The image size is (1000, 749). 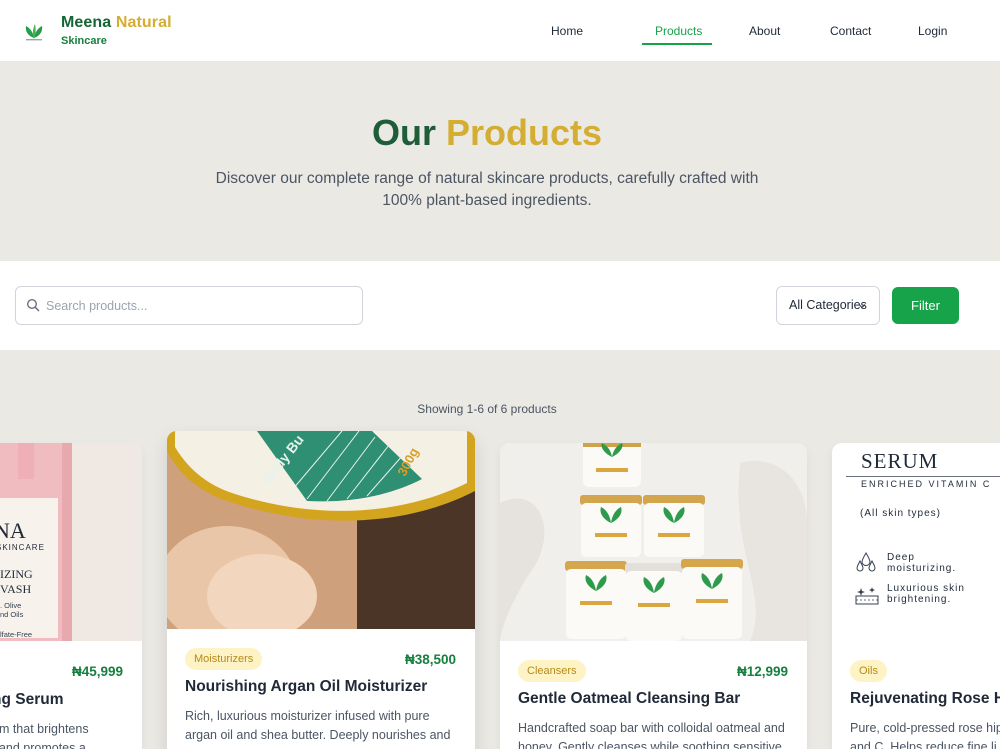 What do you see at coordinates (567, 31) in the screenshot?
I see `nav-home: Home` at bounding box center [567, 31].